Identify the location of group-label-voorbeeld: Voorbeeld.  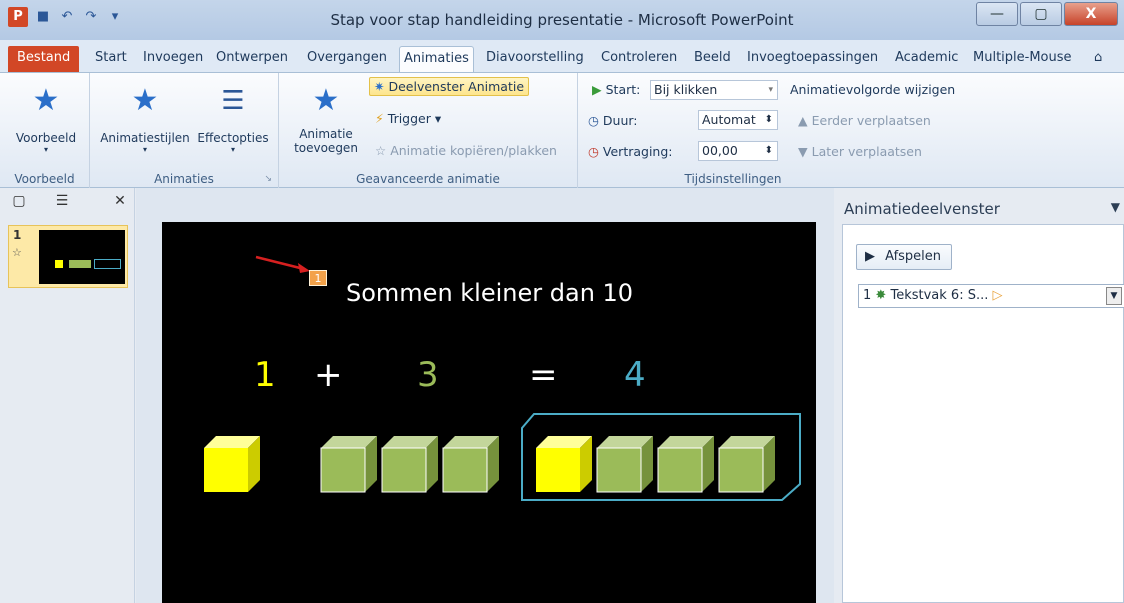
(44, 179).